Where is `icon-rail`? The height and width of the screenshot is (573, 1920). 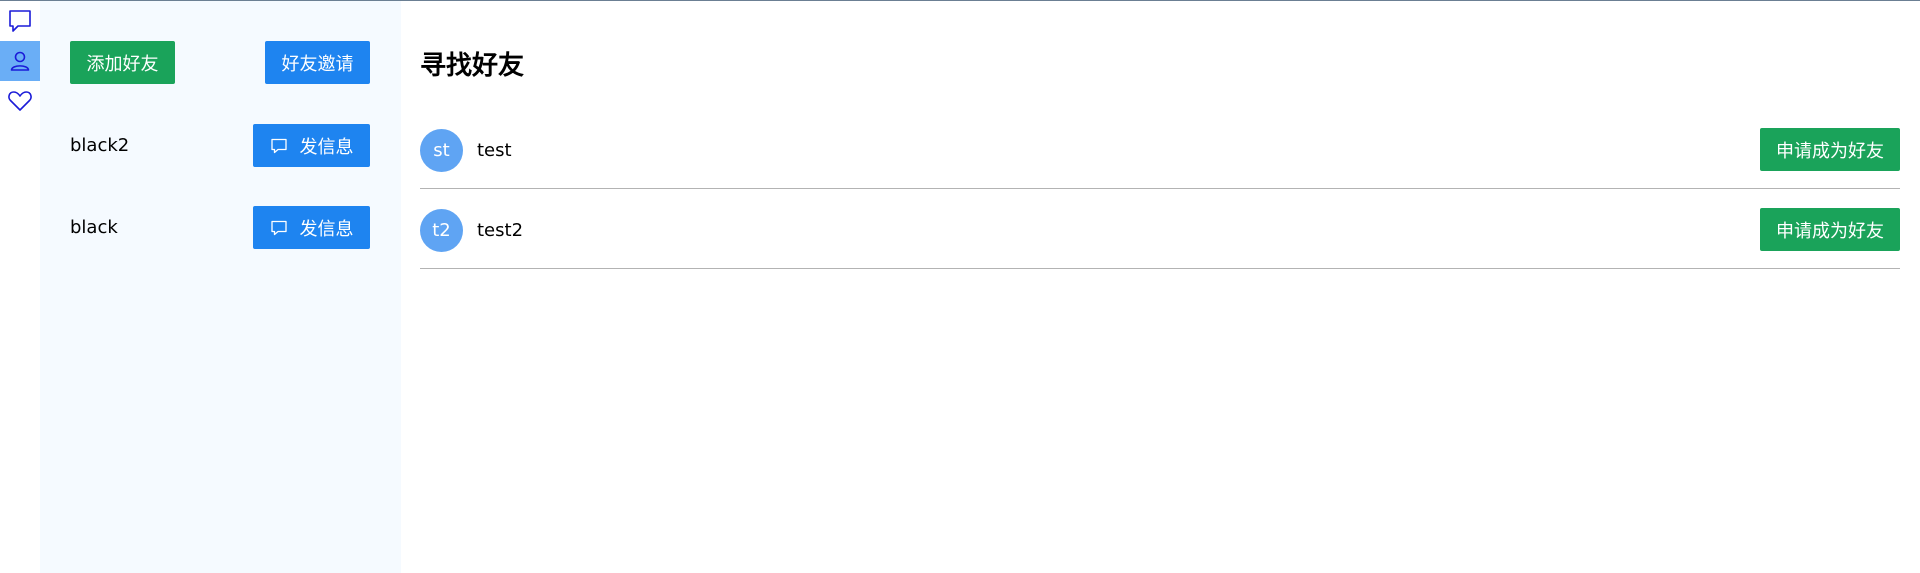
icon-rail is located at coordinates (20, 287).